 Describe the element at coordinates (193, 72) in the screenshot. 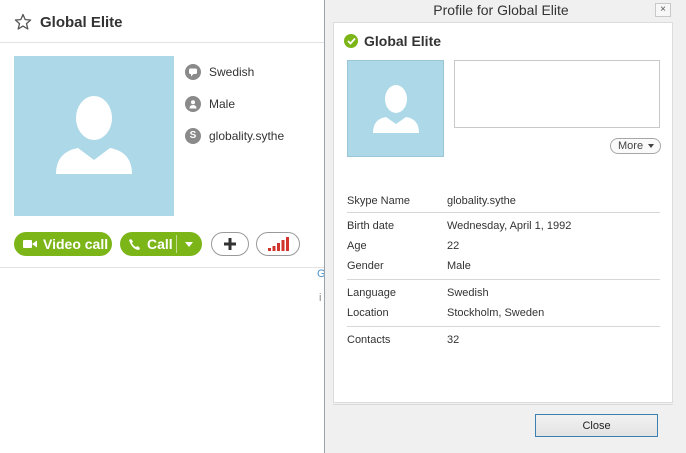

I see `speech-bubble-icon` at that location.